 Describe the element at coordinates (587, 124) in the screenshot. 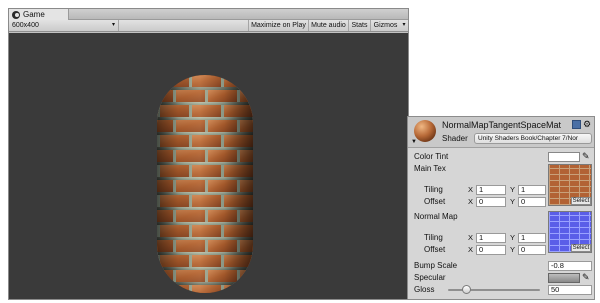

I see `gear-icon: ⚙` at that location.